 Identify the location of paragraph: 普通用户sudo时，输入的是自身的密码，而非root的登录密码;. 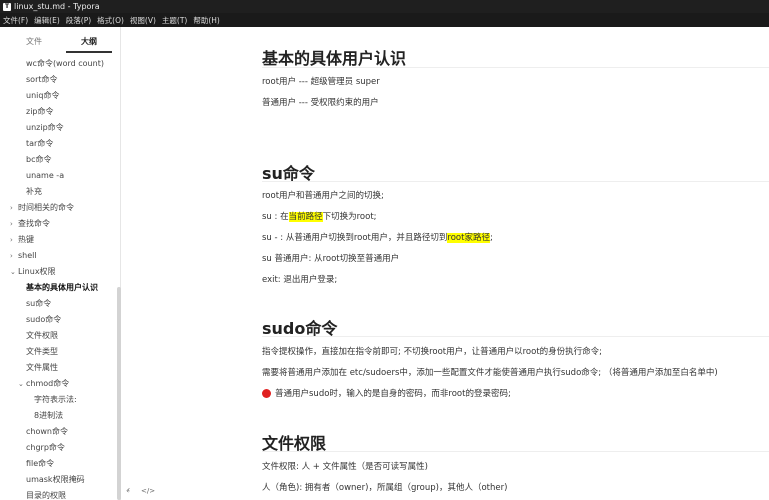
(386, 393).